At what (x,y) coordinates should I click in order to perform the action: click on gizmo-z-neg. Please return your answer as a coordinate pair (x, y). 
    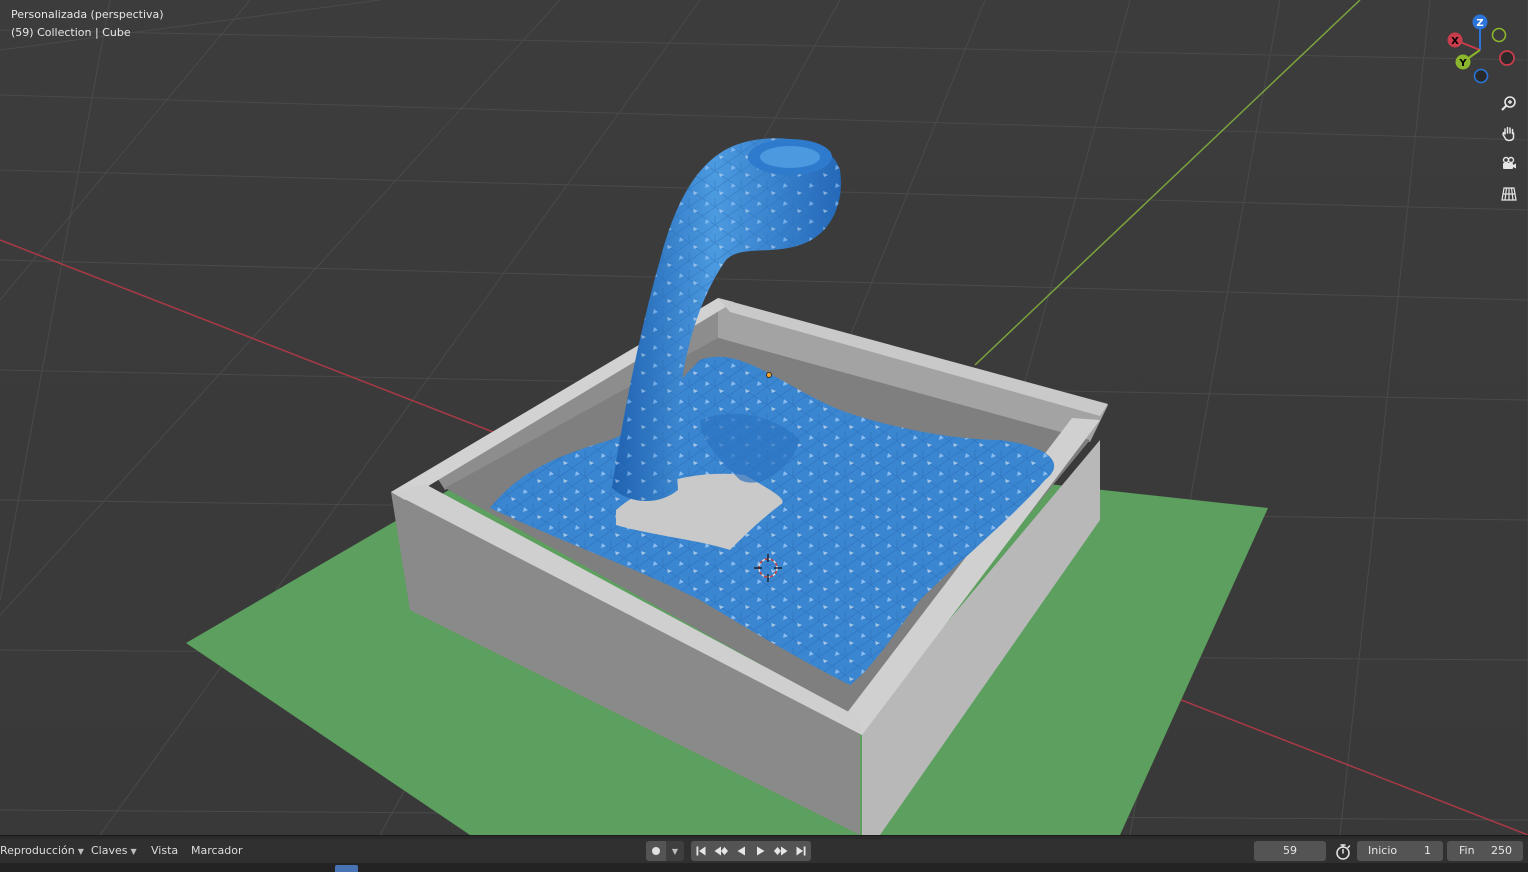
    Looking at the image, I should click on (1481, 76).